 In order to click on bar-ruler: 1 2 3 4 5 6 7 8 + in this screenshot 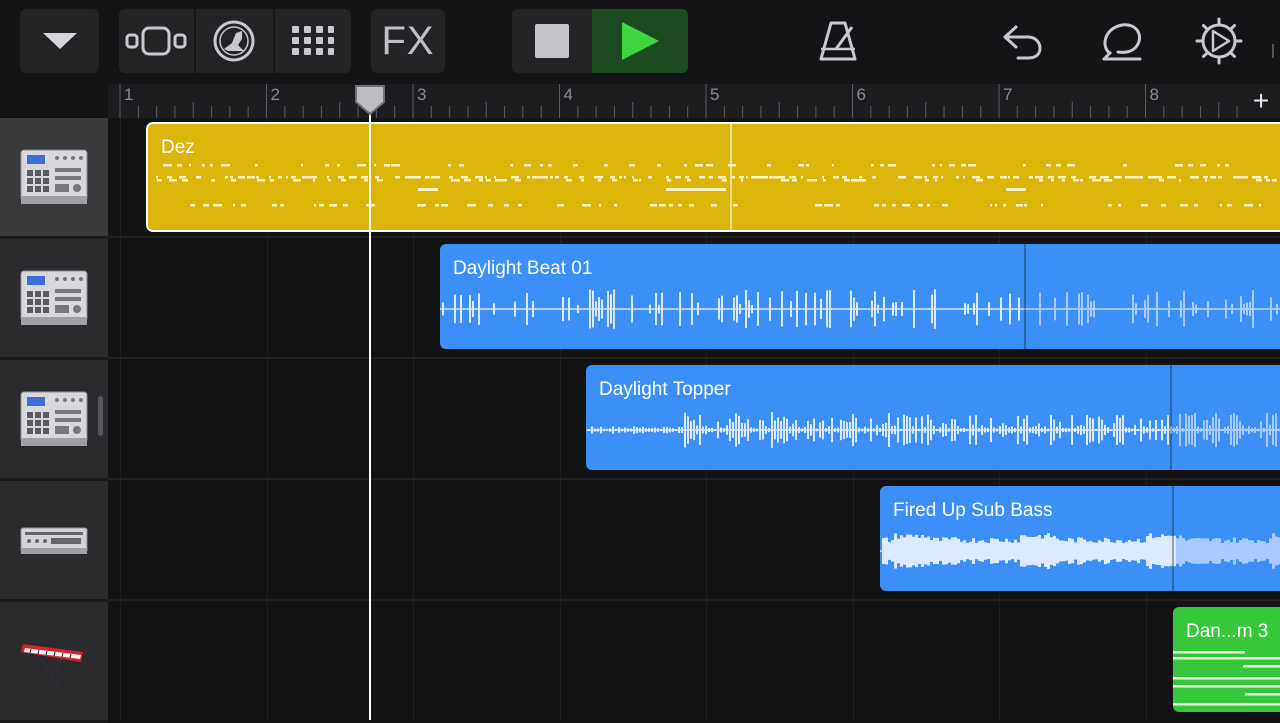, I will do `click(694, 101)`.